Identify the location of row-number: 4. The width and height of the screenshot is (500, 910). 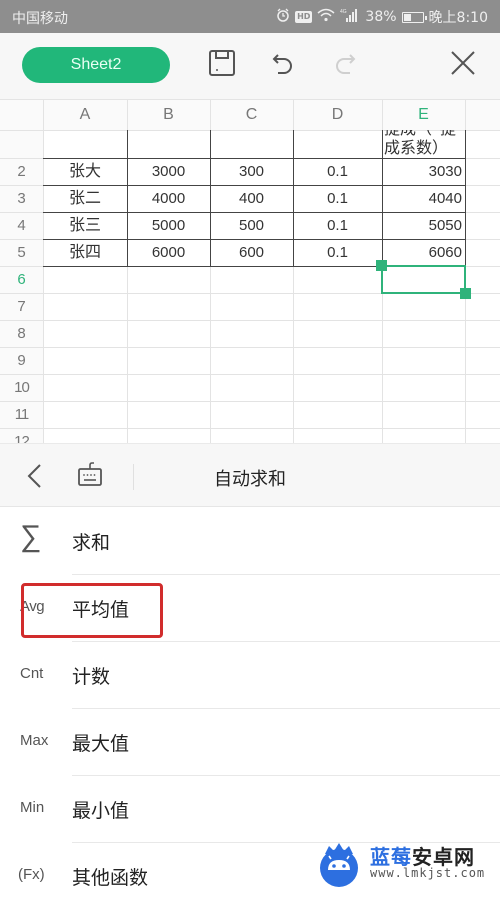
(21, 225).